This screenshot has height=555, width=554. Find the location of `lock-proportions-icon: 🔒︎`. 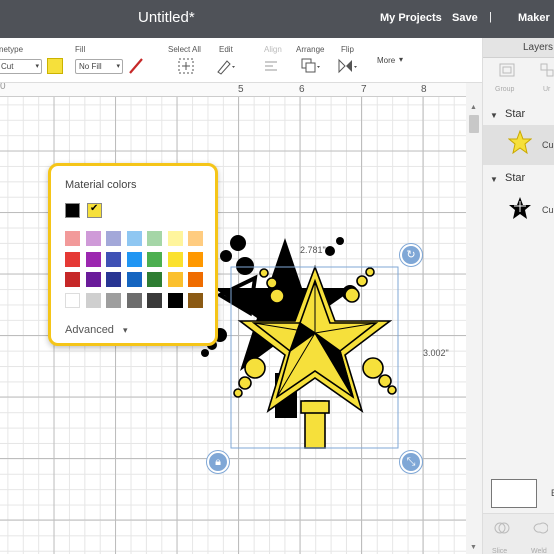

lock-proportions-icon: 🔒︎ is located at coordinates (218, 462).